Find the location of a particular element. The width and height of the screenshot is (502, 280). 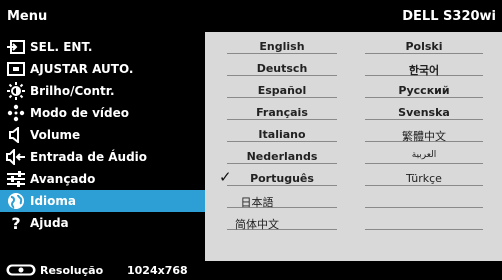

menu-item-label: Avançado is located at coordinates (63, 179).